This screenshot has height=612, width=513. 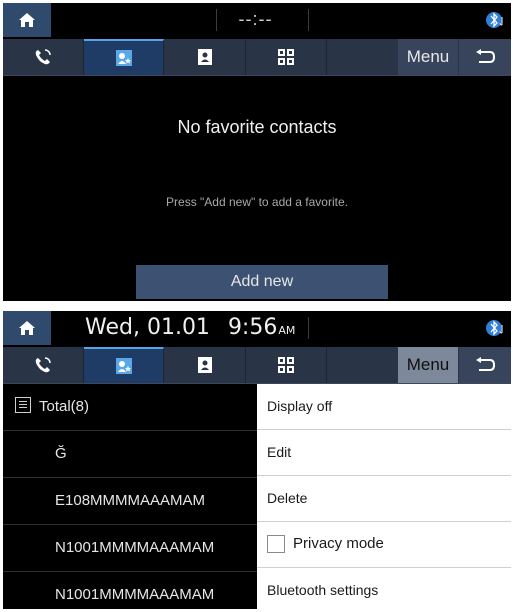 What do you see at coordinates (130, 407) in the screenshot?
I see `total-row: Total(8)` at bounding box center [130, 407].